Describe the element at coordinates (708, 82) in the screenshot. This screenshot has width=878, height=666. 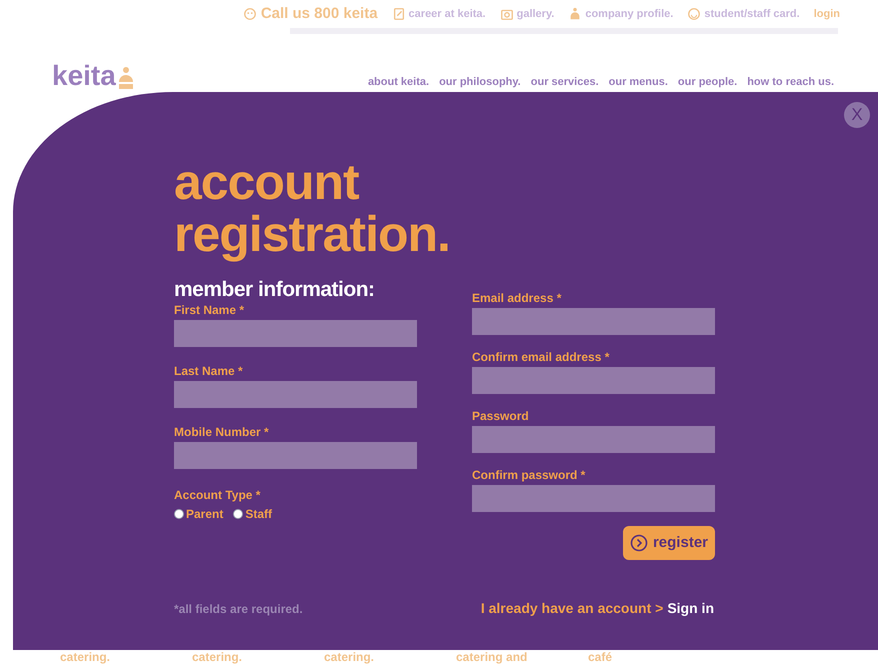
I see `nav-link: our people.` at that location.